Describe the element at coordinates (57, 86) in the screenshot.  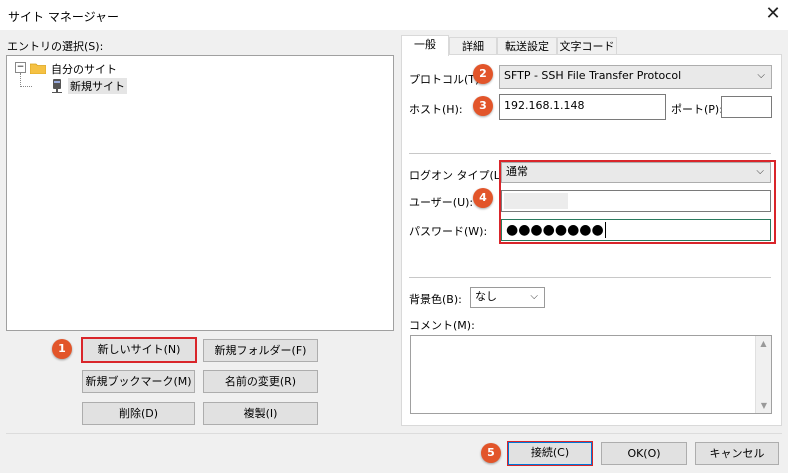
I see `server-icon` at that location.